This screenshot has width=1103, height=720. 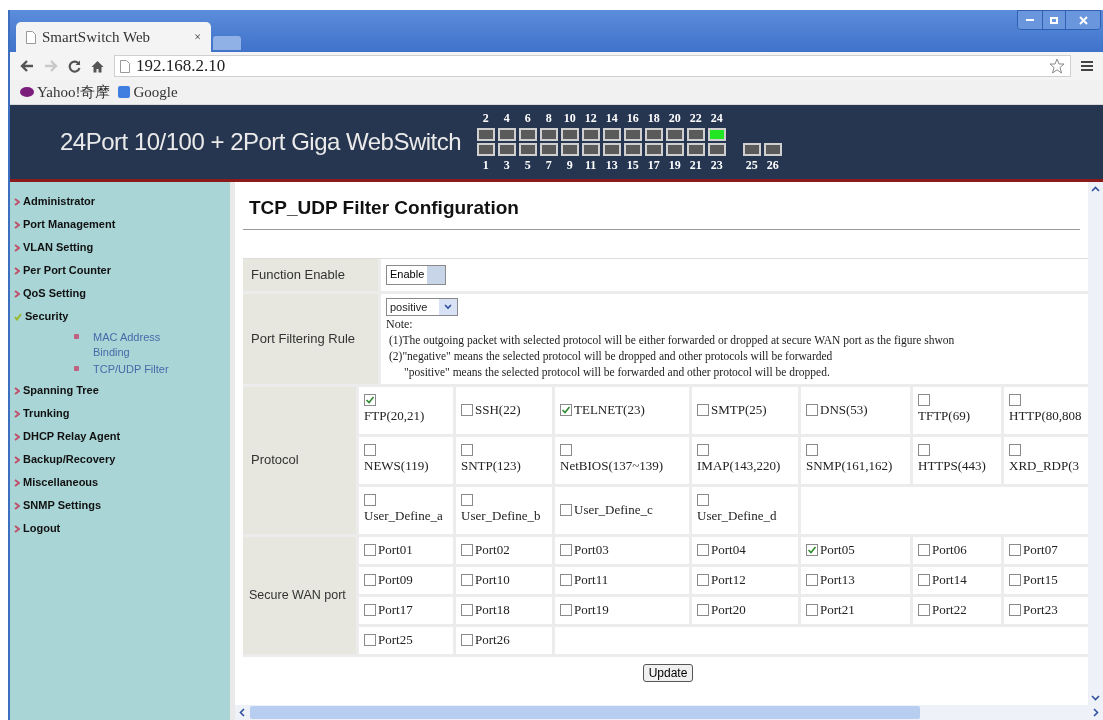 What do you see at coordinates (97, 66) in the screenshot?
I see `home-icon` at bounding box center [97, 66].